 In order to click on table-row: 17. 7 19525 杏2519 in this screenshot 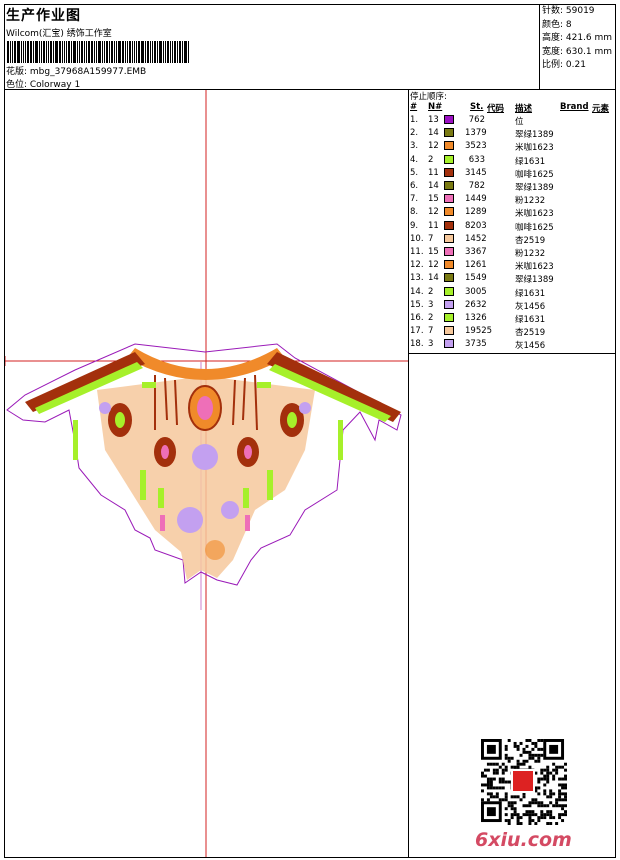, I will do `click(513, 331)`.